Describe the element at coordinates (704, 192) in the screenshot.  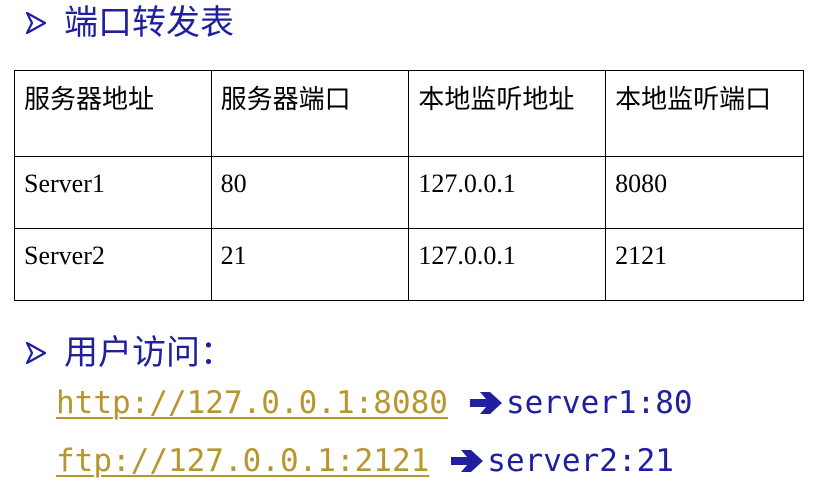
I see `table-cell: 8080` at that location.